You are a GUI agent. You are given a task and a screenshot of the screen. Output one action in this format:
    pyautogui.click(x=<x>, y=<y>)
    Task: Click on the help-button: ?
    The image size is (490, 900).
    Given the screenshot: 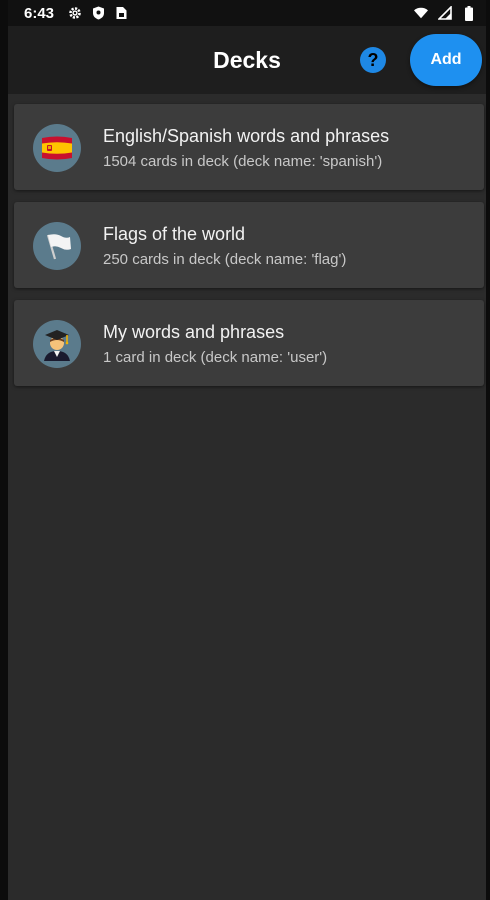 What is the action you would take?
    pyautogui.click(x=373, y=60)
    